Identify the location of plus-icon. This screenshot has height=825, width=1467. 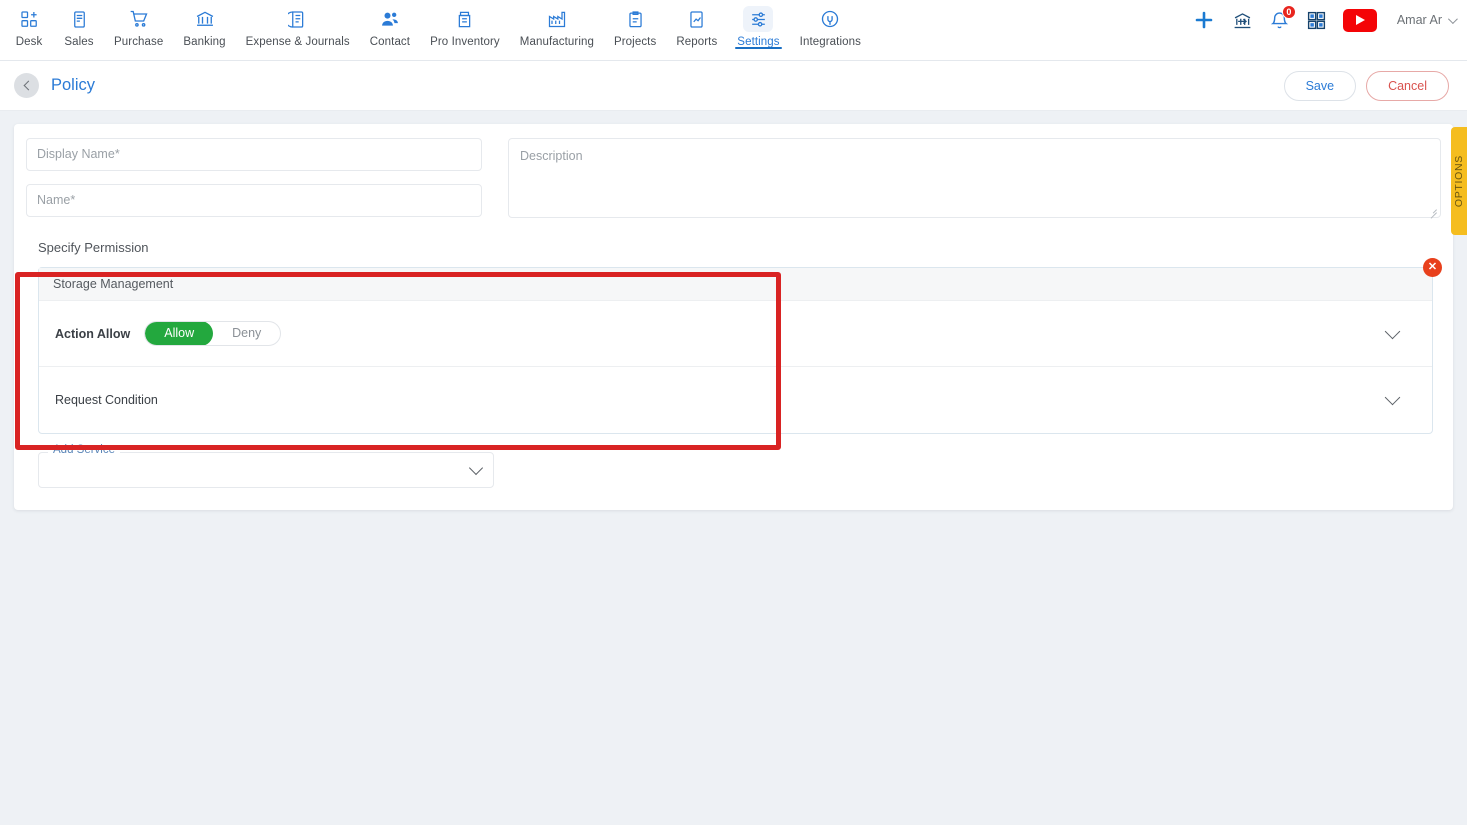
(1204, 20).